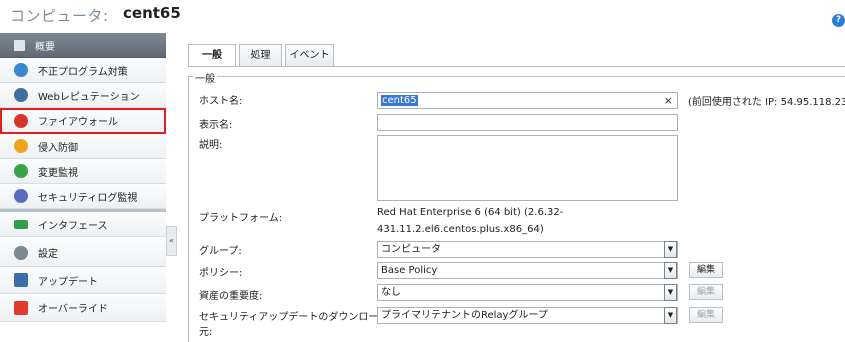 The image size is (845, 342). Describe the element at coordinates (706, 270) in the screenshot. I see `policy-edit-button: 編集` at that location.